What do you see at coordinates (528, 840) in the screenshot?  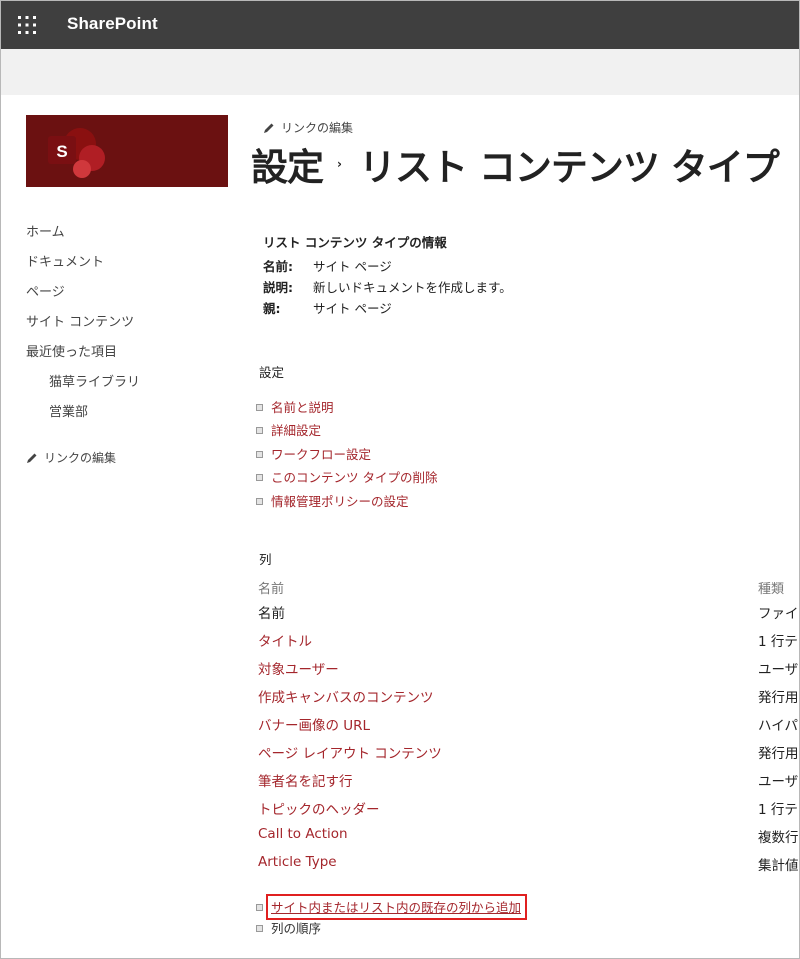 I see `table-row: Call to Action 複数行` at bounding box center [528, 840].